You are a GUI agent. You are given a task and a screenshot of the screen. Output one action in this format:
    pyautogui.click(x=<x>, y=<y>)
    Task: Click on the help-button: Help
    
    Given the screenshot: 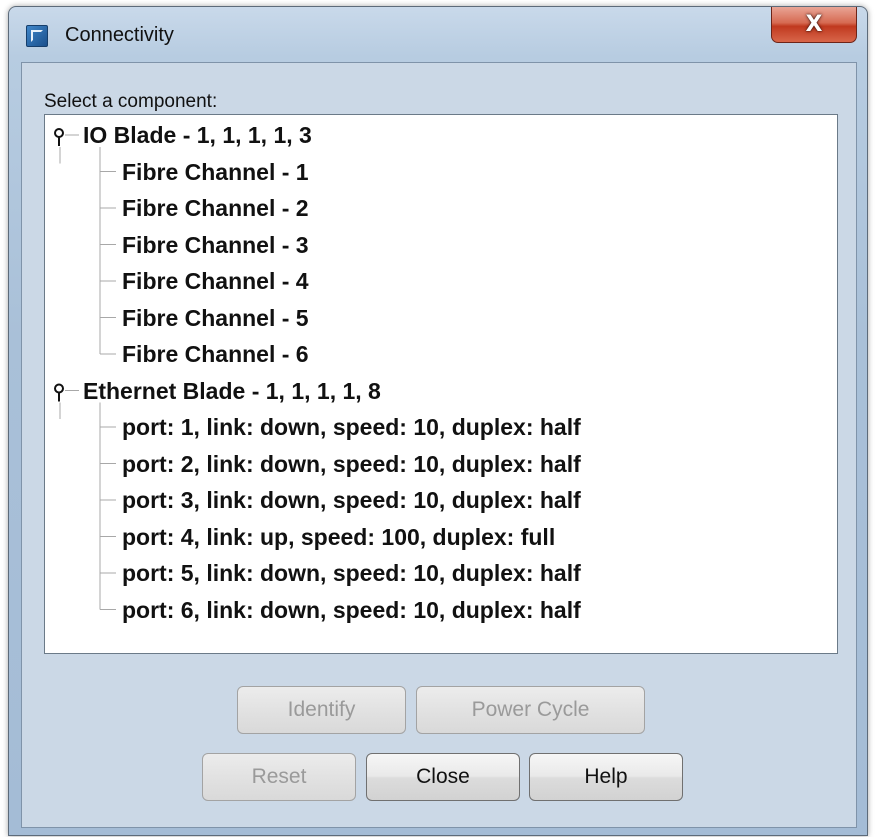 What is the action you would take?
    pyautogui.click(x=606, y=777)
    